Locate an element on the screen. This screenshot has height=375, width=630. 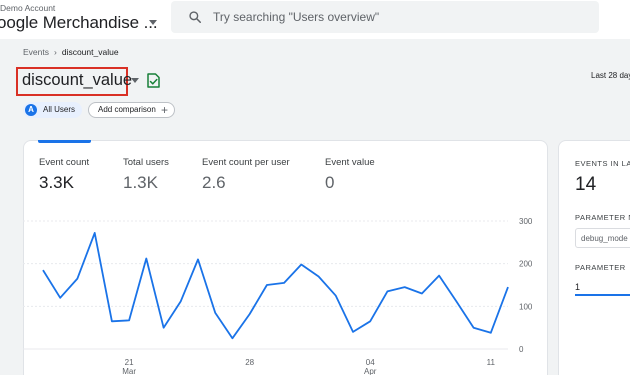
metric-event-value: Event value 0 is located at coordinates (350, 175).